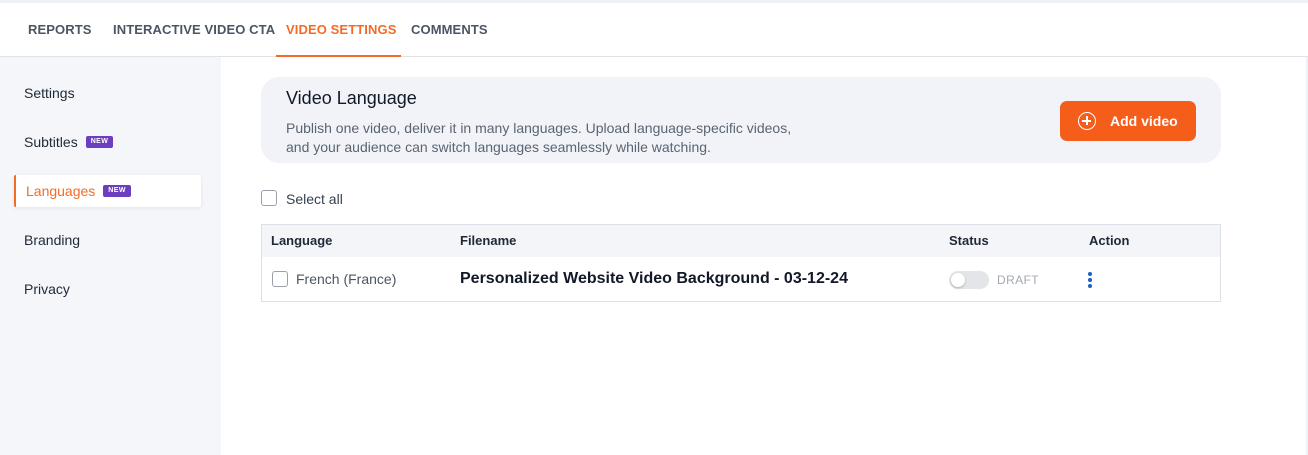 The width and height of the screenshot is (1308, 455). Describe the element at coordinates (47, 289) in the screenshot. I see `sidebar-item-label: Privacy` at that location.